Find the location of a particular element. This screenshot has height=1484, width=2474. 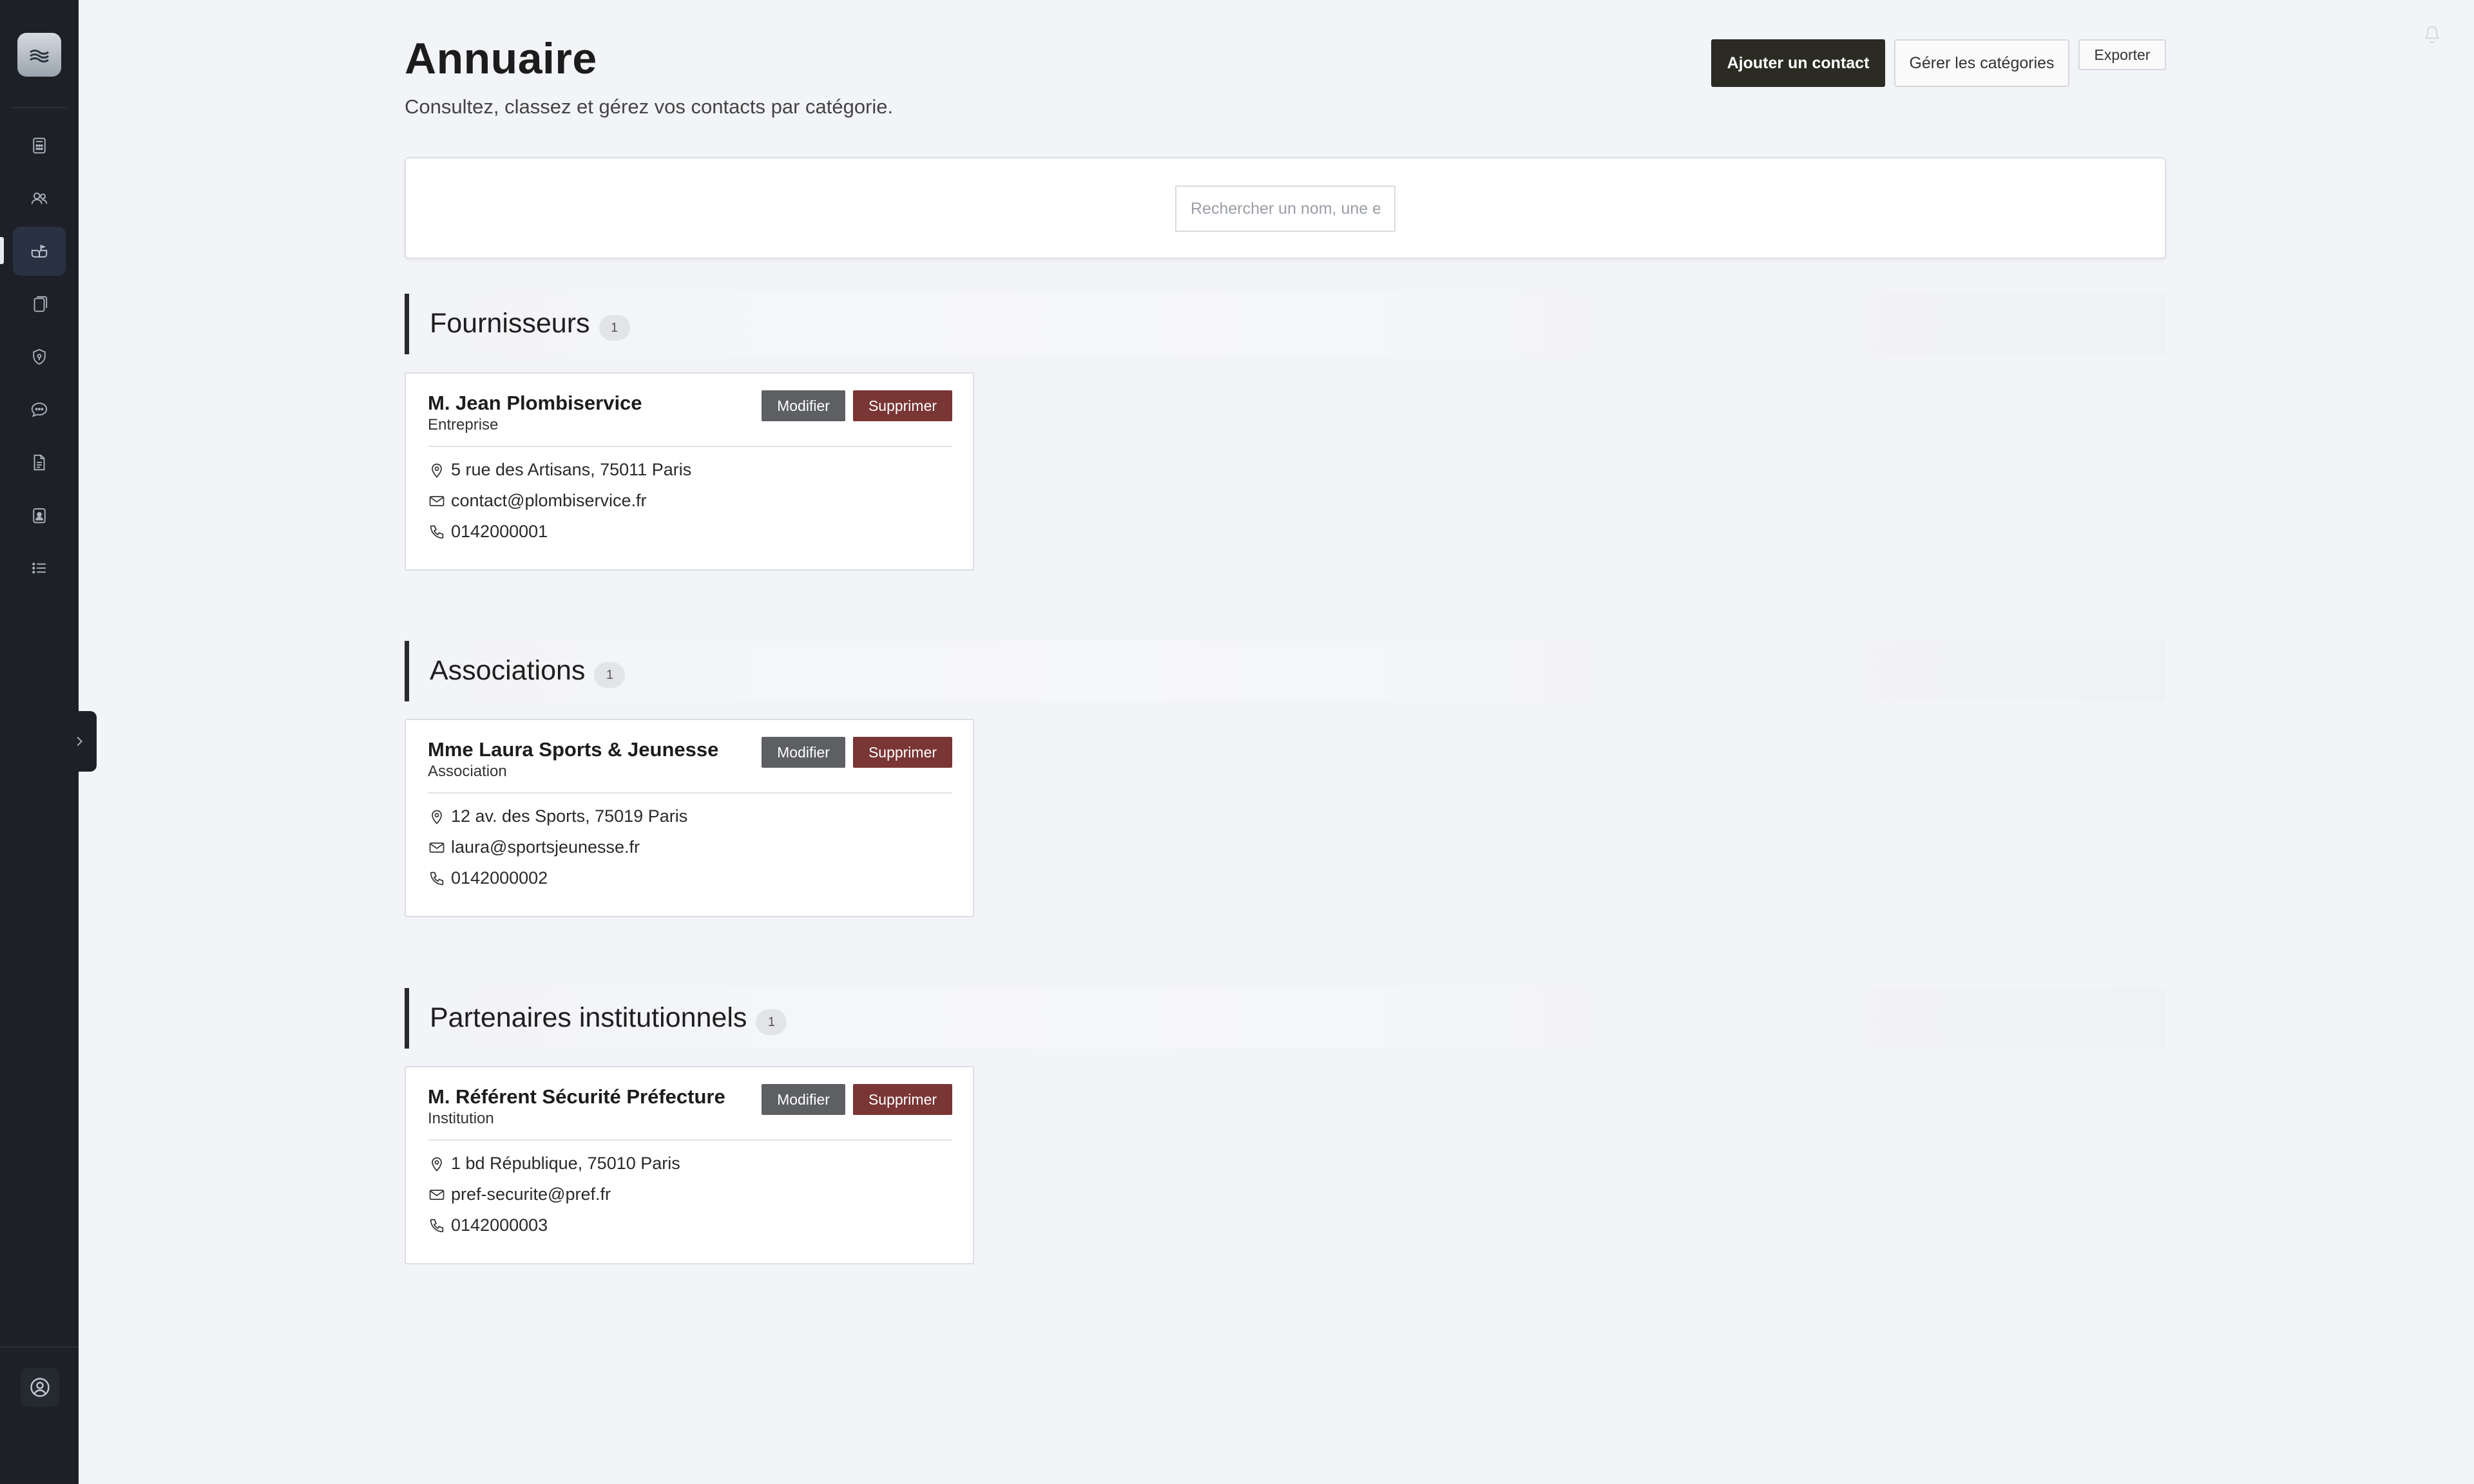

shield-icon is located at coordinates (39, 356).